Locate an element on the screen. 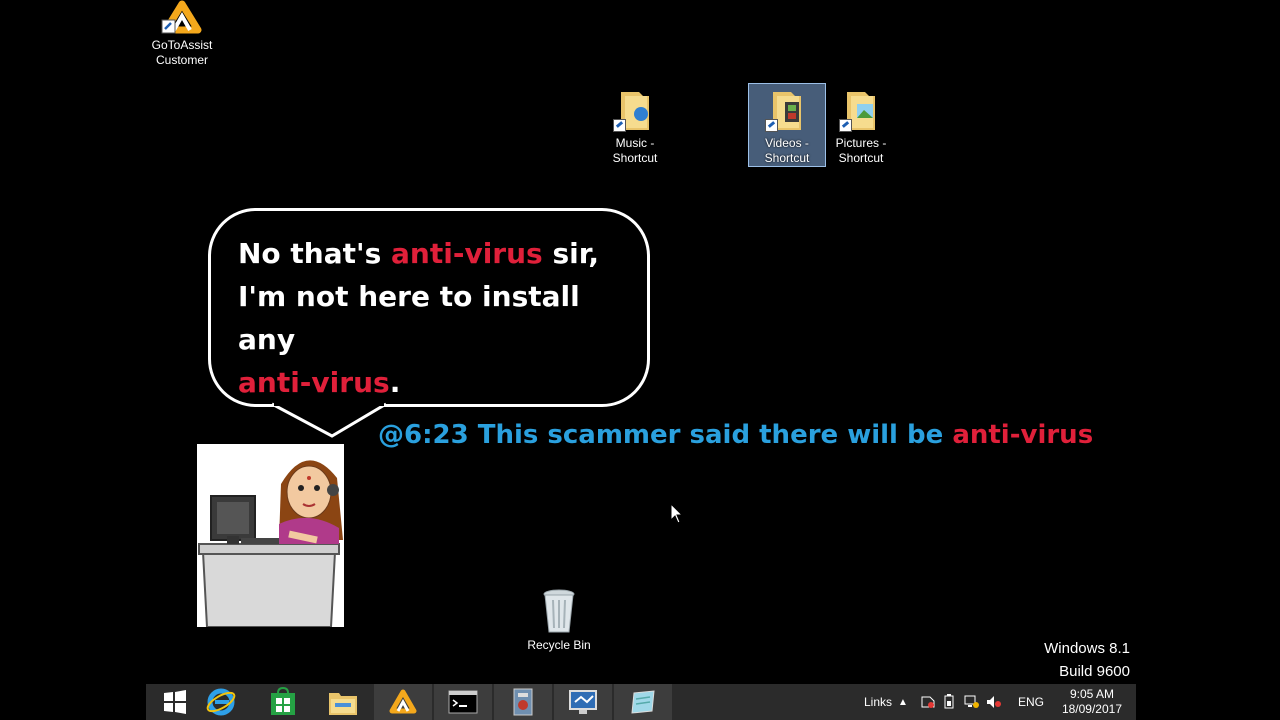  taskbar-internet-explorer is located at coordinates (221, 702).